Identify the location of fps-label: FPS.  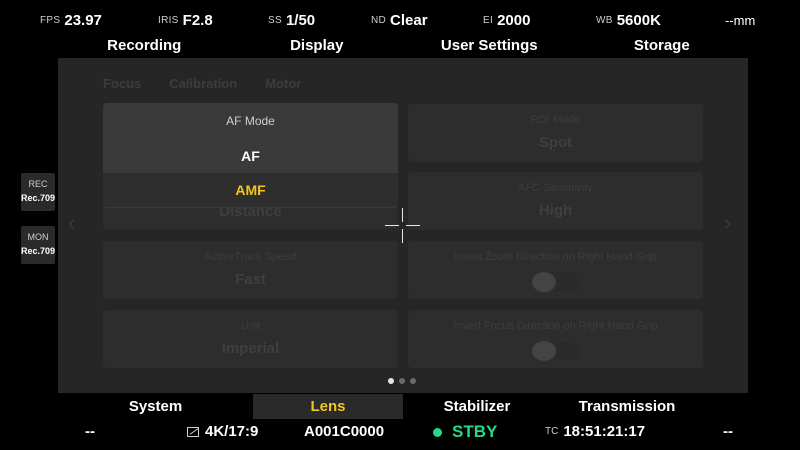
(50, 20).